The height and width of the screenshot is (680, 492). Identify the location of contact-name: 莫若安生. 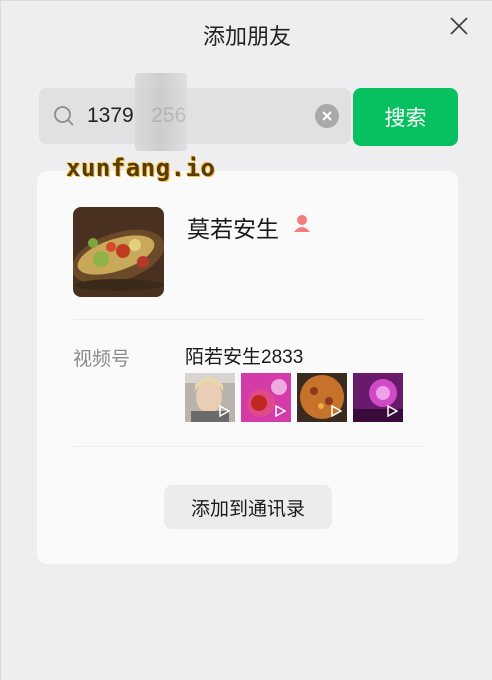
(233, 229).